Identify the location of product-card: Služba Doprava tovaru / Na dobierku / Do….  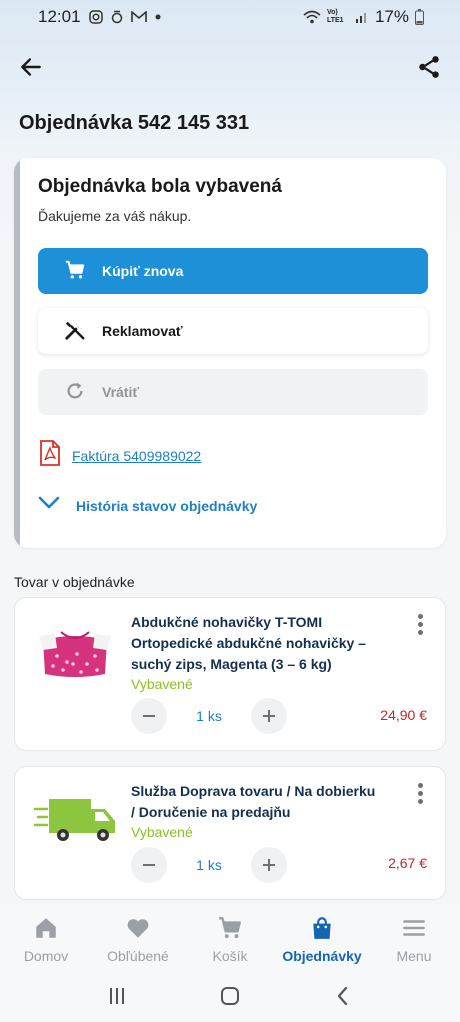
(230, 833).